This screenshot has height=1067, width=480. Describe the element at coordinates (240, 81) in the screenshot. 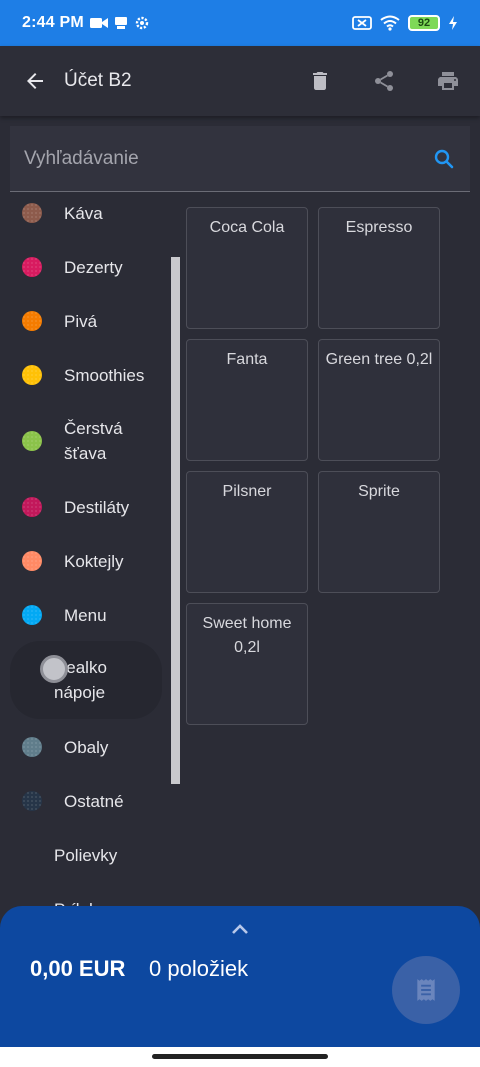

I see `app-bar: Účet B2` at that location.